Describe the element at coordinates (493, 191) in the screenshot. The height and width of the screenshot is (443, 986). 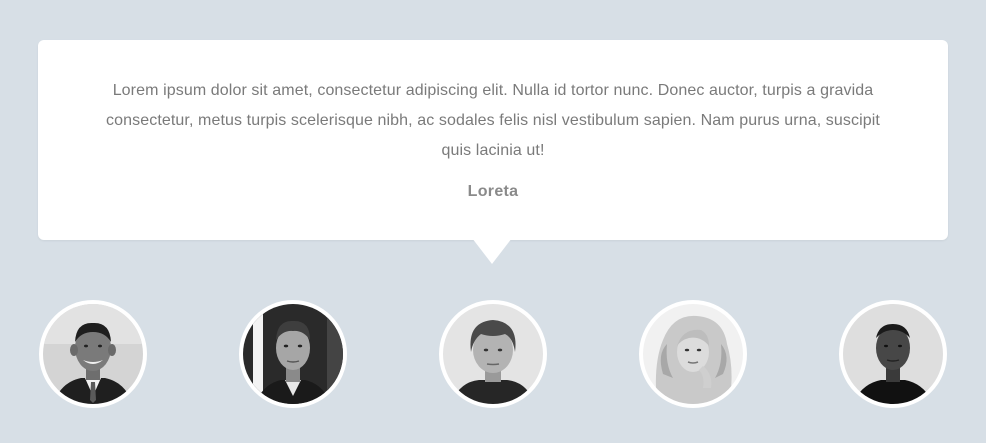
I see `testimonial-author: Loreta` at that location.